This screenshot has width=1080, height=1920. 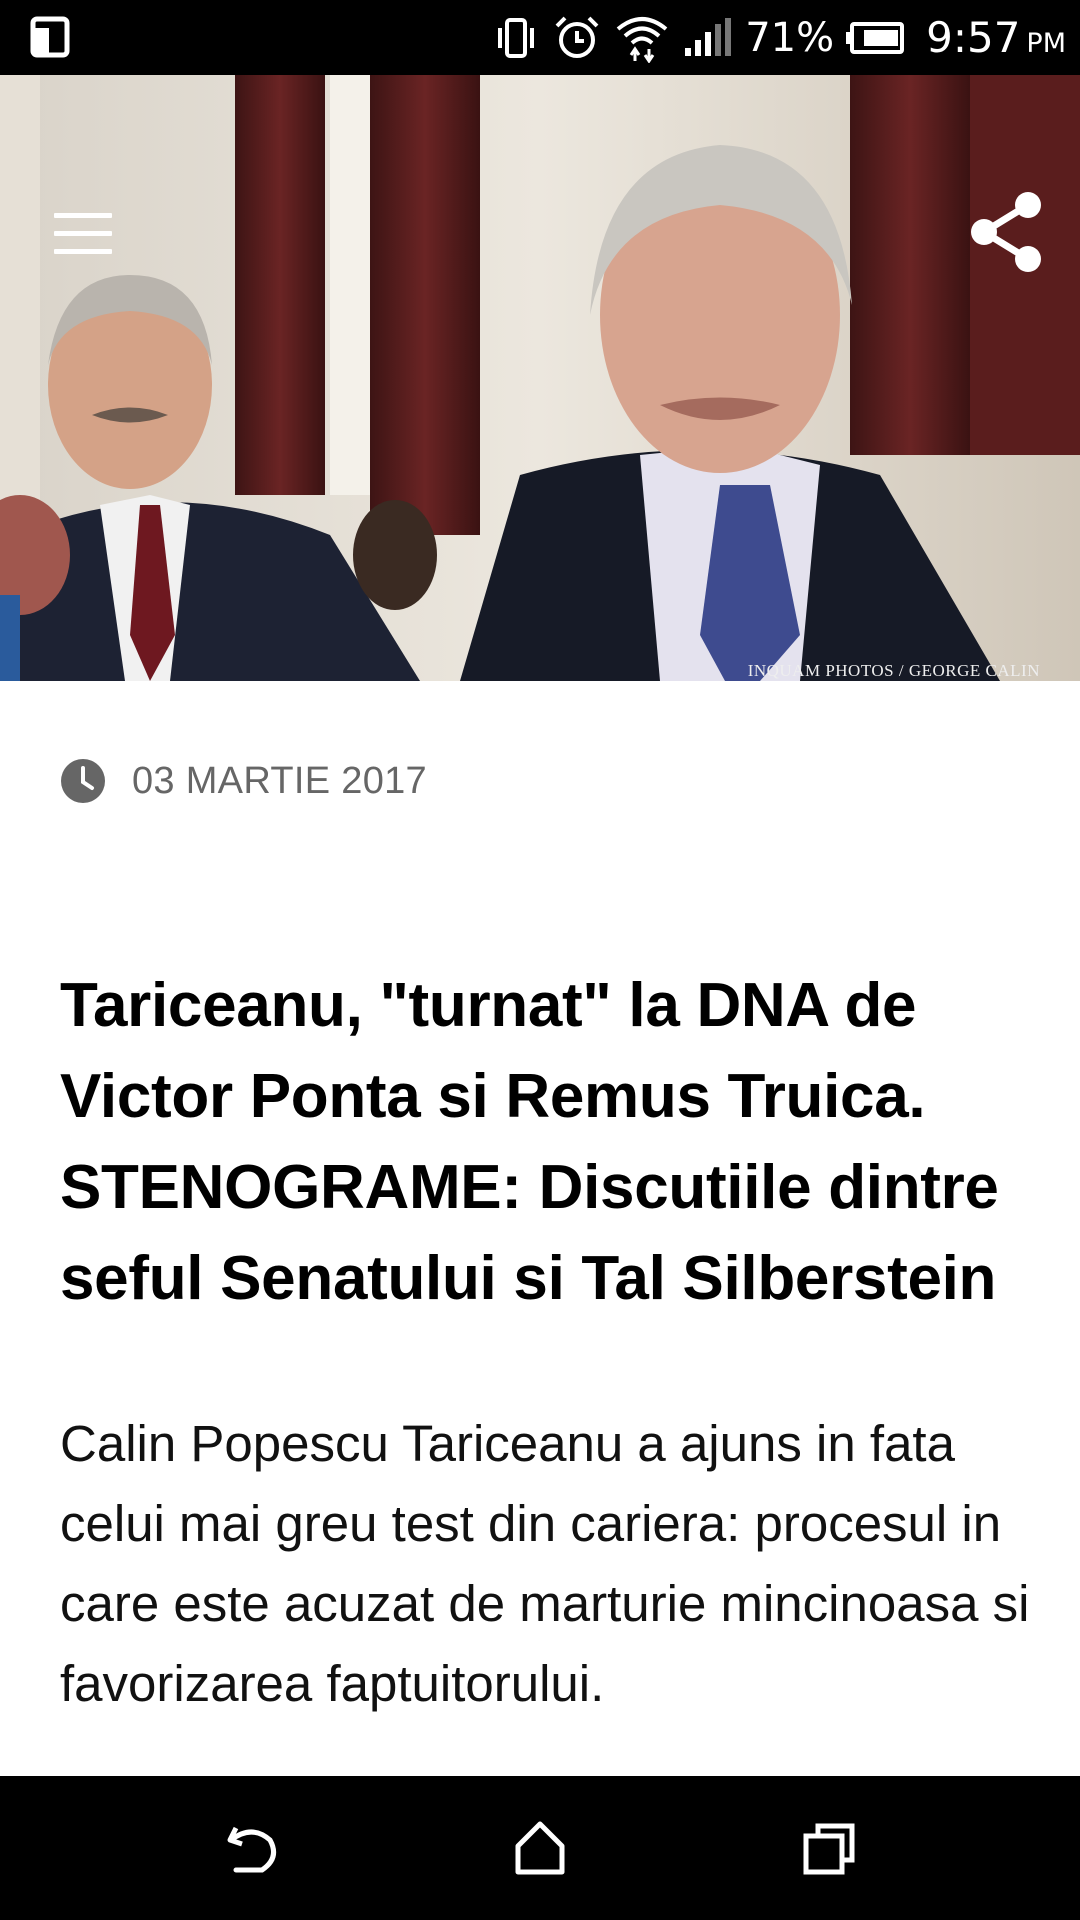 I want to click on signal-icon, so click(x=707, y=37).